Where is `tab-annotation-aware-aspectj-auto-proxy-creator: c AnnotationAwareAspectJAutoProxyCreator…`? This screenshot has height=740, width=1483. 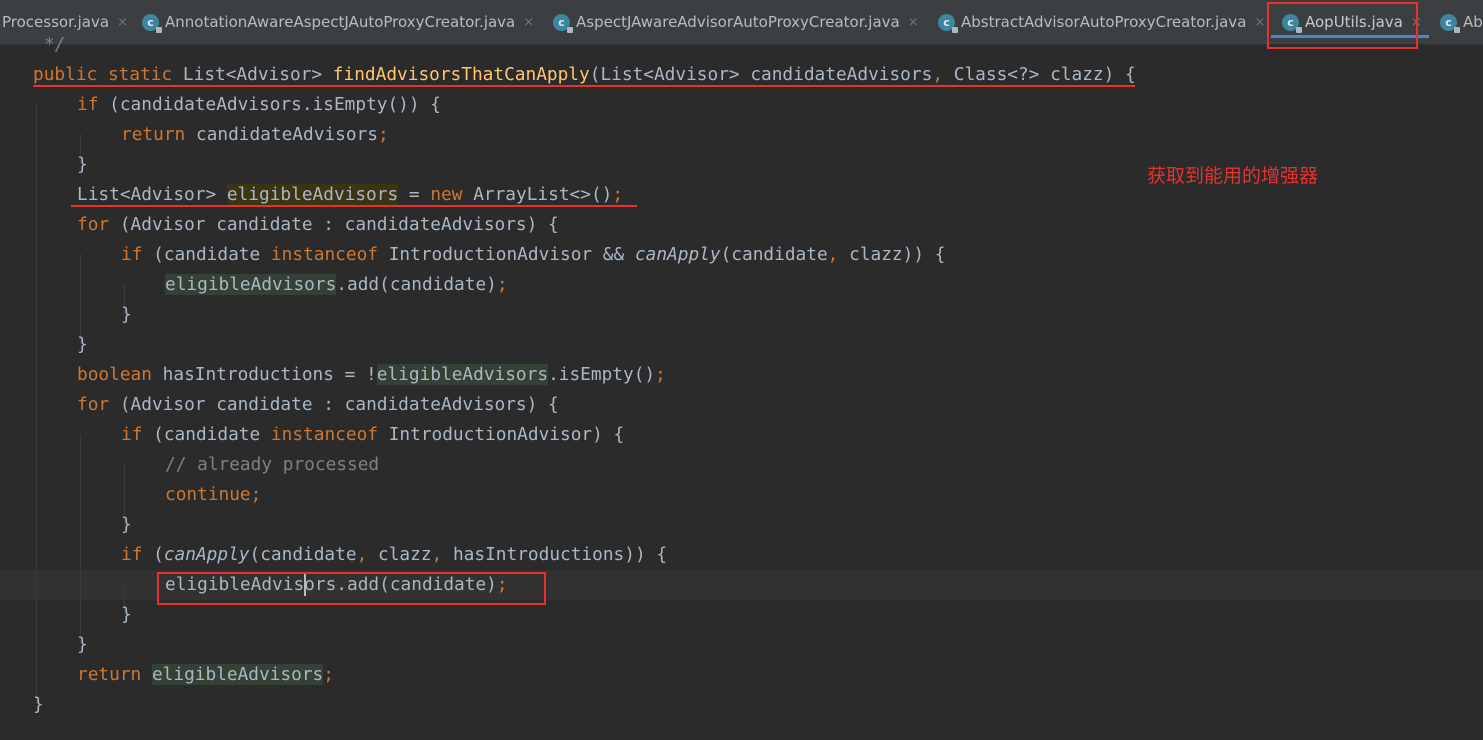
tab-annotation-aware-aspectj-auto-proxy-creator: c AnnotationAwareAspectJAutoProxyCreator… is located at coordinates (338, 22).